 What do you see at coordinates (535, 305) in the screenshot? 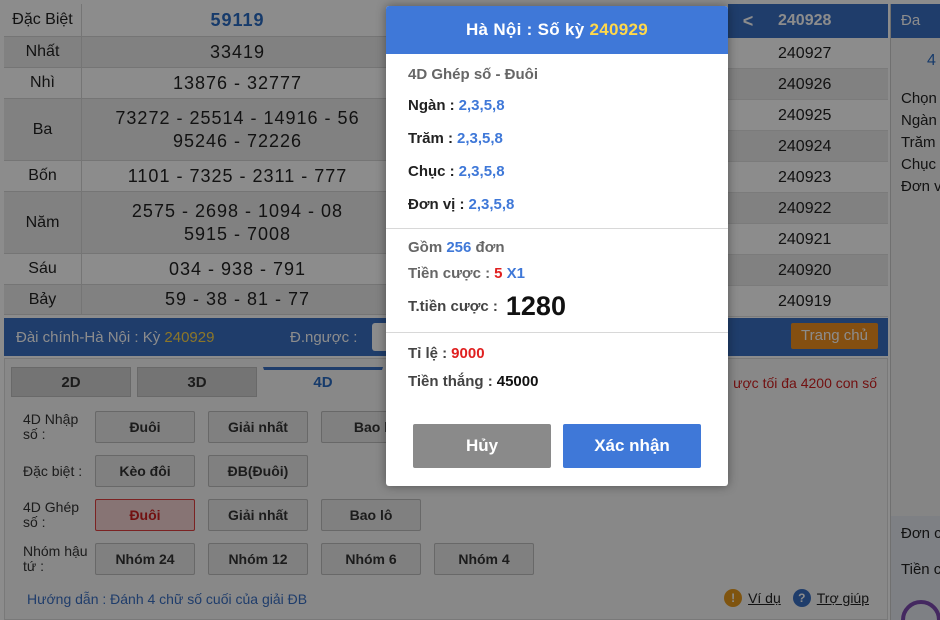
I see `bet-total-value: 1280` at bounding box center [535, 305].